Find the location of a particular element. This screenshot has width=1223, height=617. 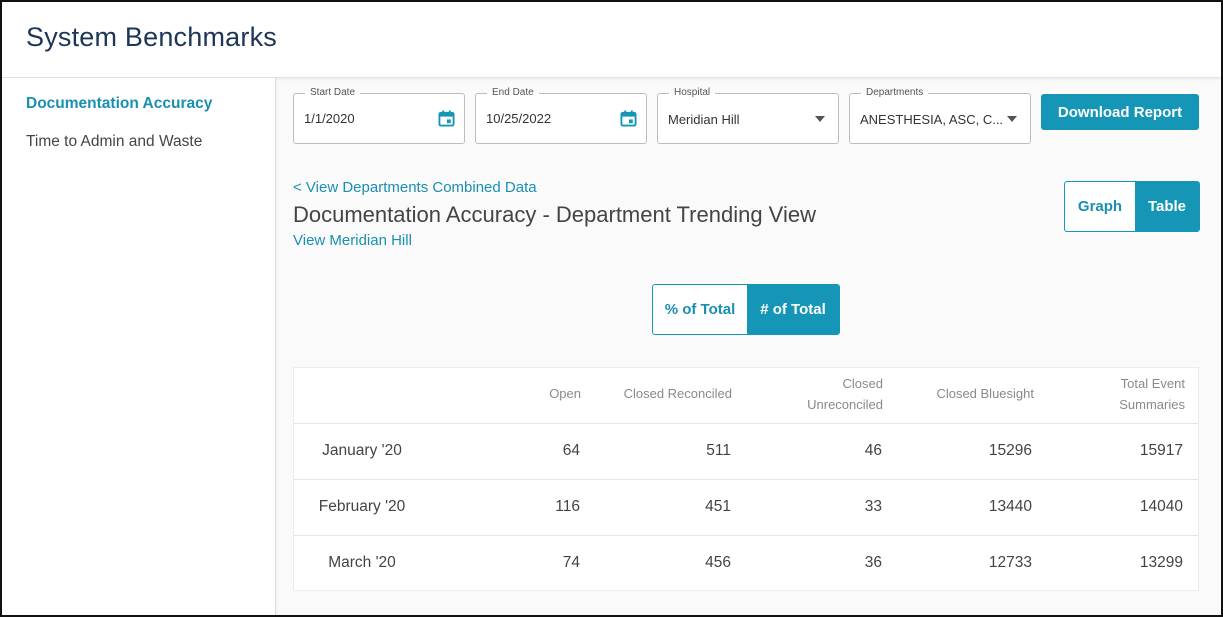

number-of-total-button: # of Total is located at coordinates (793, 309).